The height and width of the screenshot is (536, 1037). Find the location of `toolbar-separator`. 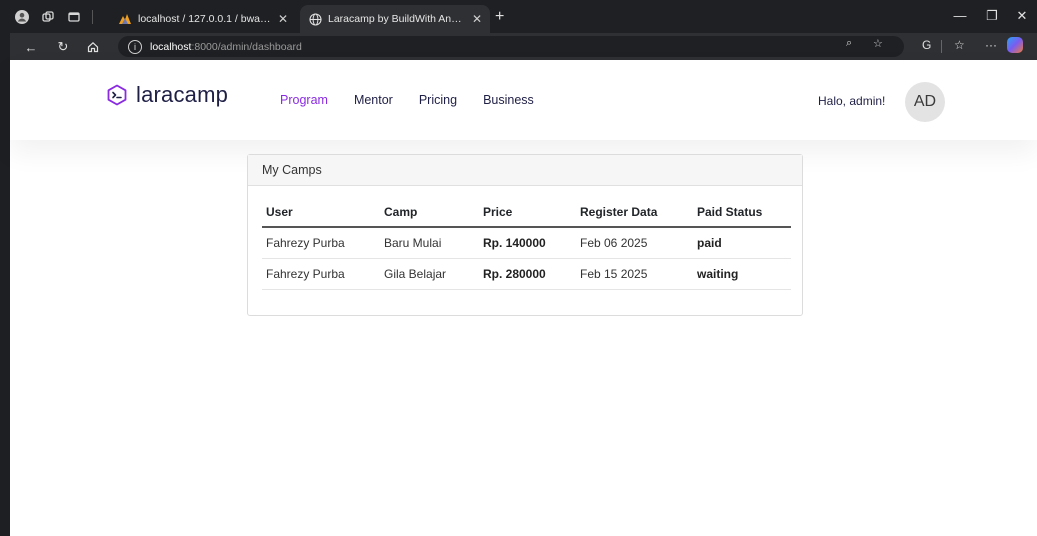

toolbar-separator is located at coordinates (941, 46).